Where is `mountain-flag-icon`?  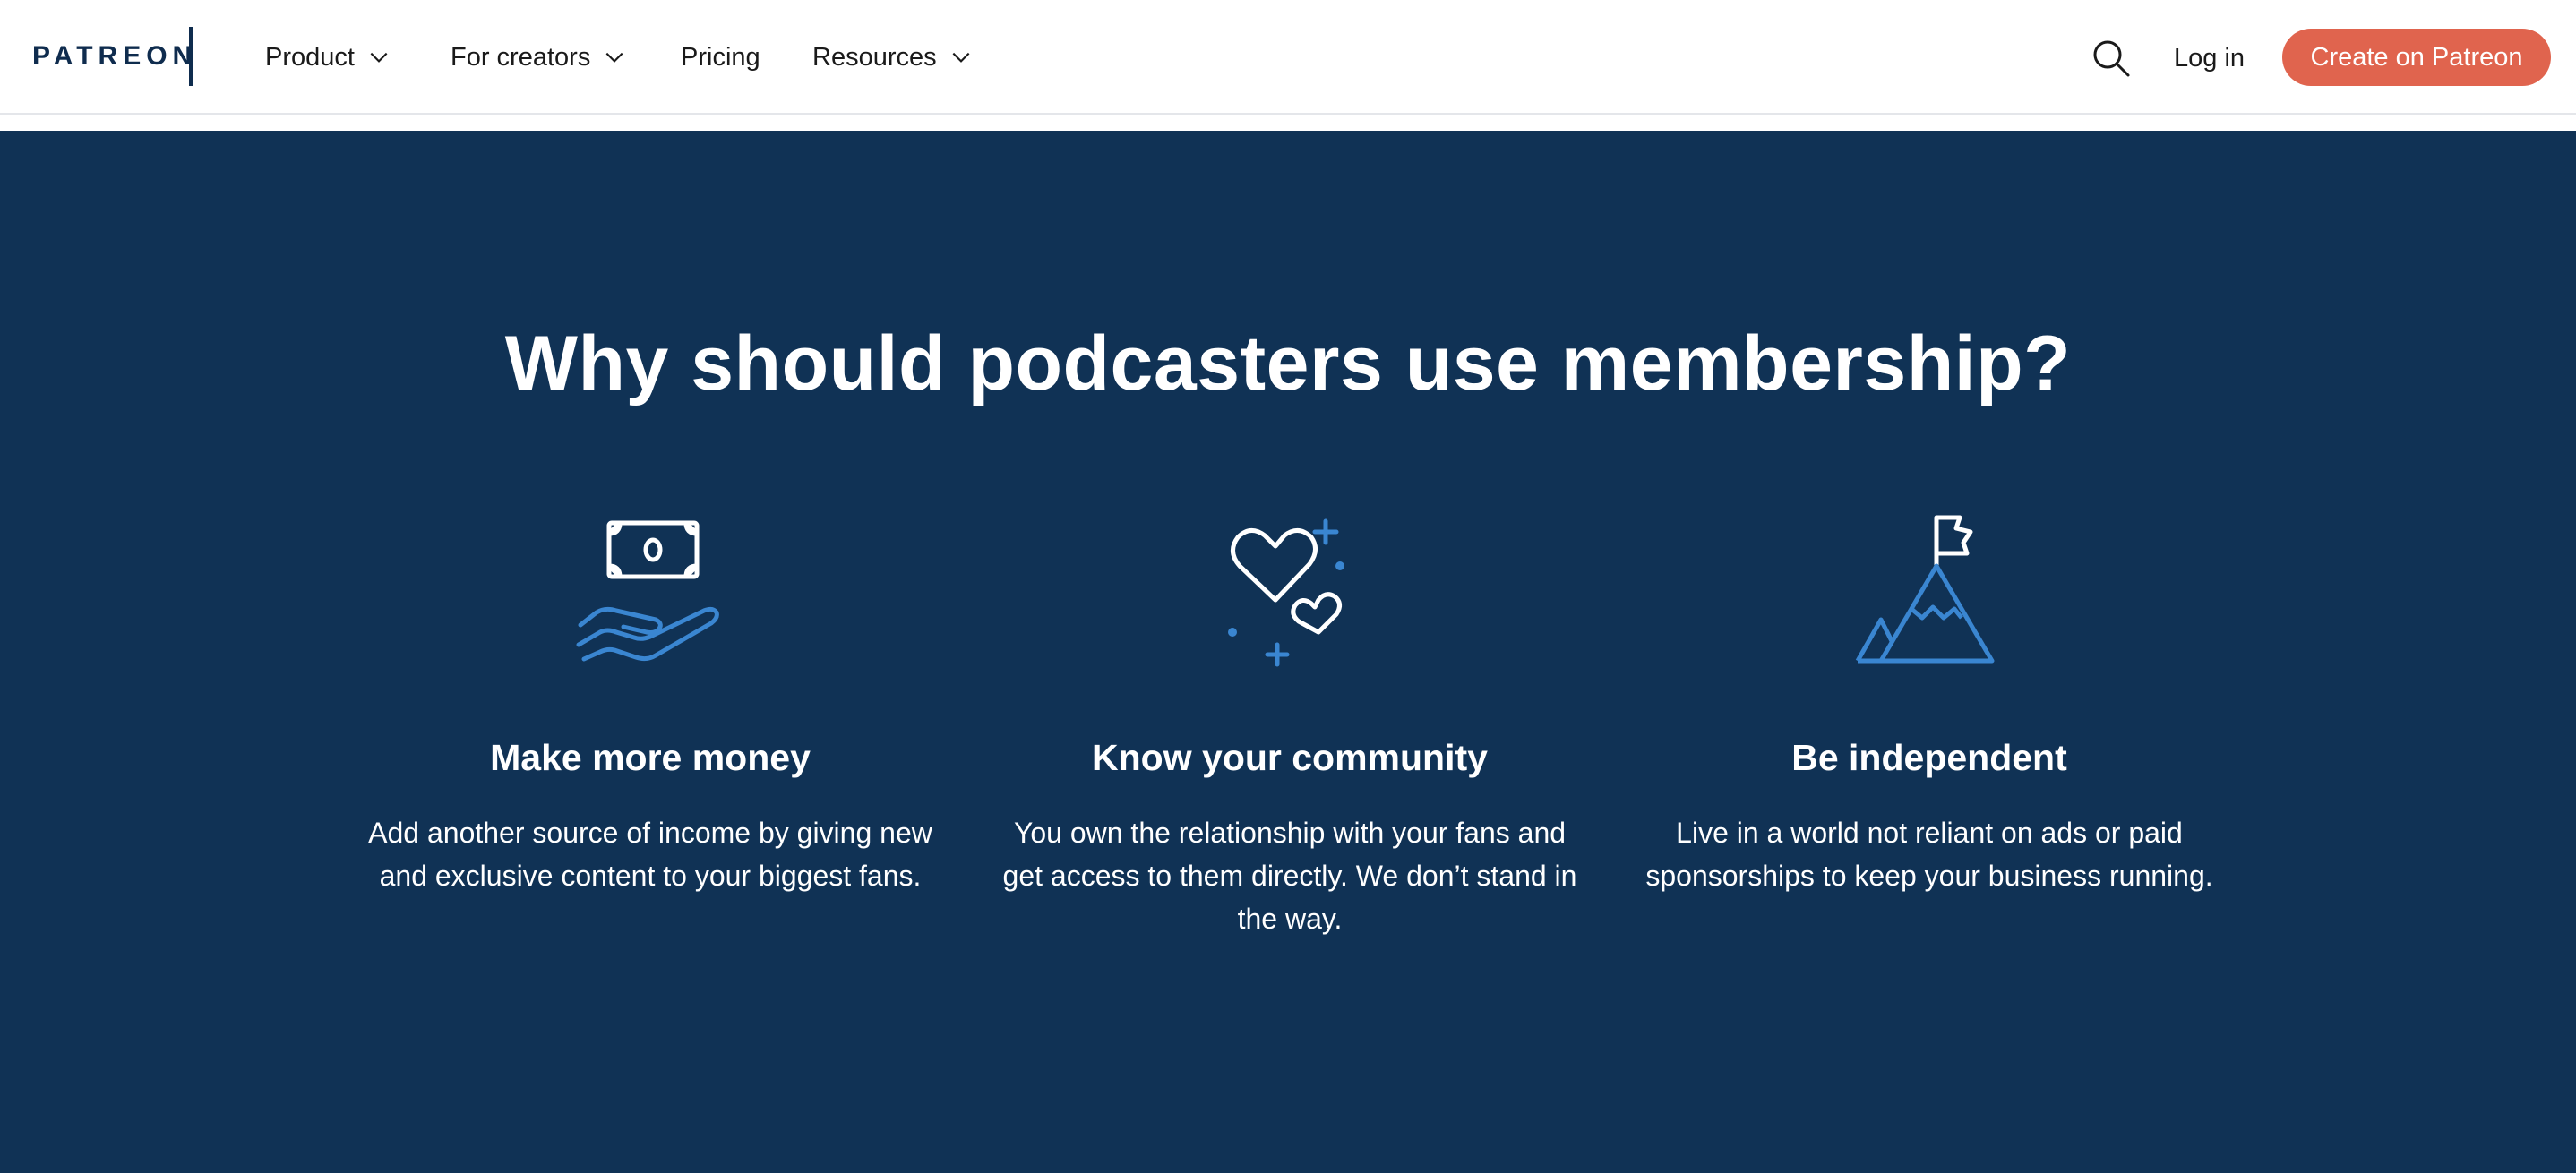
mountain-flag-icon is located at coordinates (1925, 590).